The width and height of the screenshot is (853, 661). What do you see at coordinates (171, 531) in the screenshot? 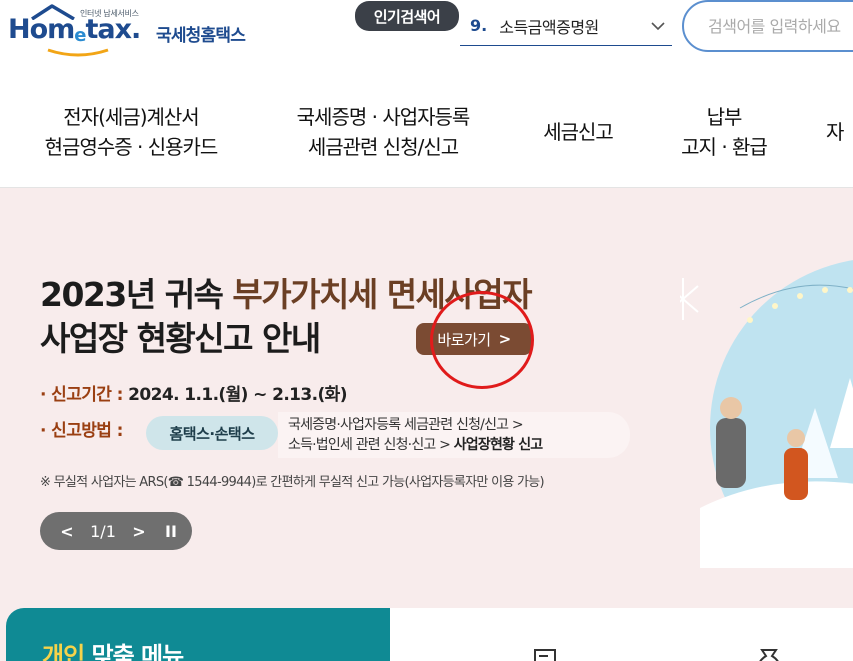
I see `pager-pause-button: II` at bounding box center [171, 531].